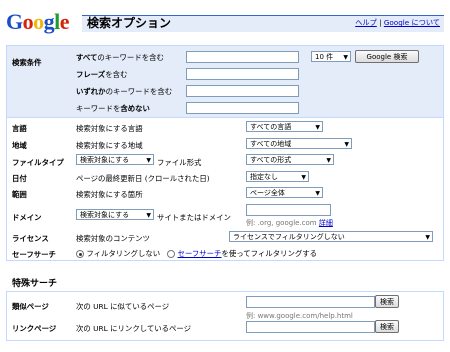  I want to click on exclude-words-label: キーワードを含めない, so click(113, 108).